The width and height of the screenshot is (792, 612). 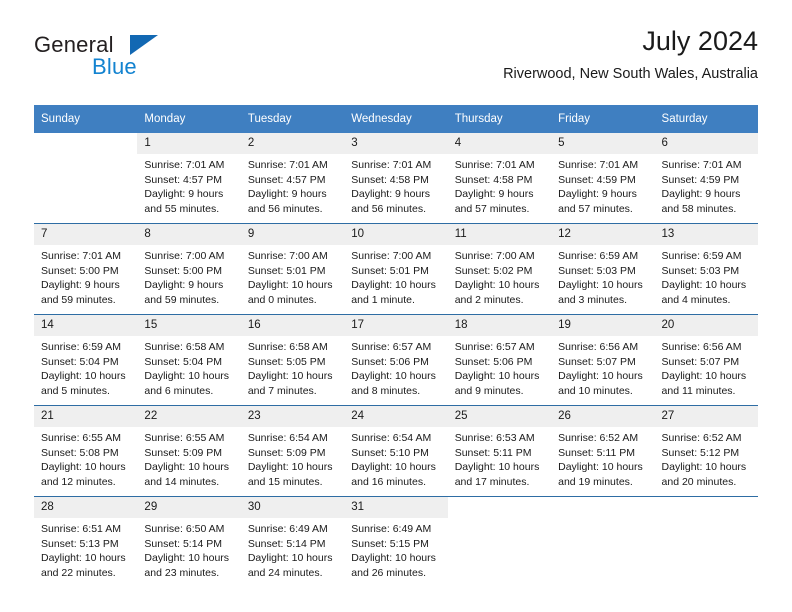 What do you see at coordinates (182, 208) in the screenshot?
I see `daylight-line-2: and 55 minutes.` at bounding box center [182, 208].